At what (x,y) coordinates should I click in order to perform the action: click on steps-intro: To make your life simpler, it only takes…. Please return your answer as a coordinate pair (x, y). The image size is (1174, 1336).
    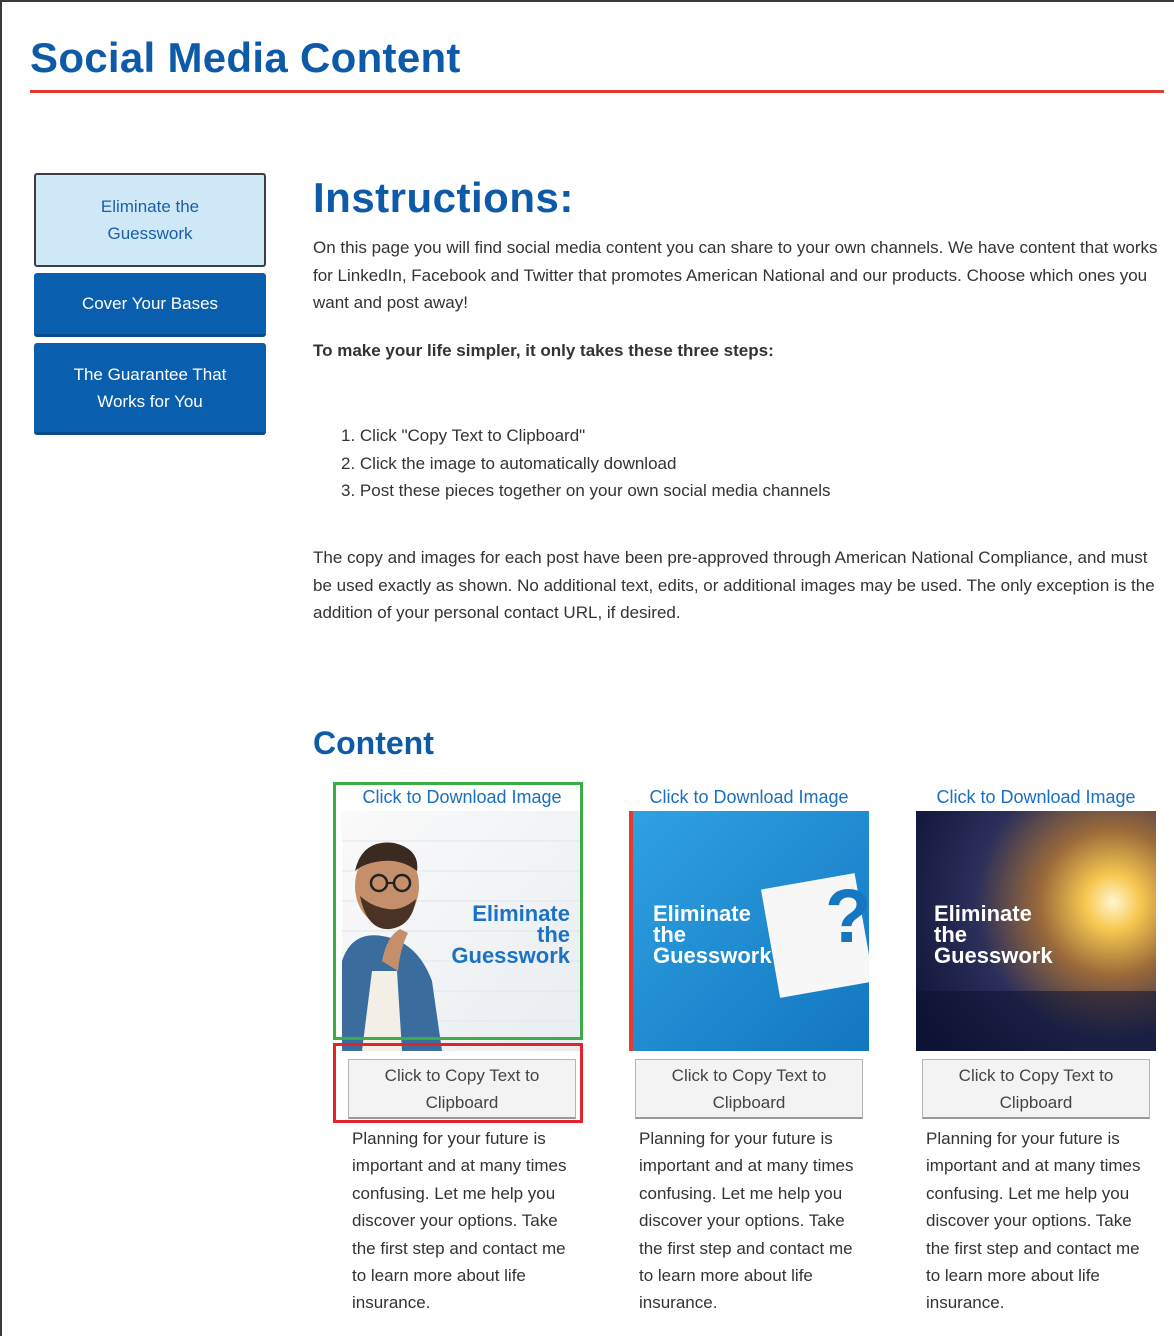
    Looking at the image, I should click on (543, 350).